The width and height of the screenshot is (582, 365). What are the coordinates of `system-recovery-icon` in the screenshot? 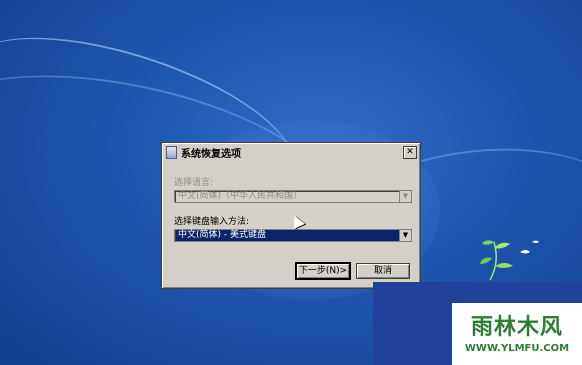 It's located at (171, 152).